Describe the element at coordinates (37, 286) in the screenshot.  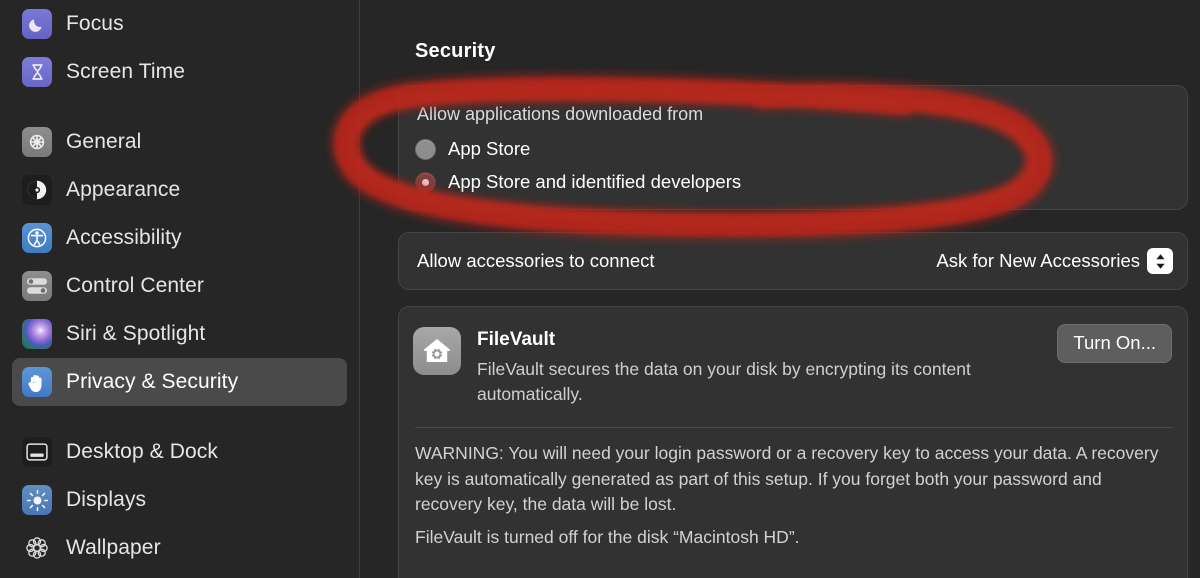
I see `toggles-icon` at that location.